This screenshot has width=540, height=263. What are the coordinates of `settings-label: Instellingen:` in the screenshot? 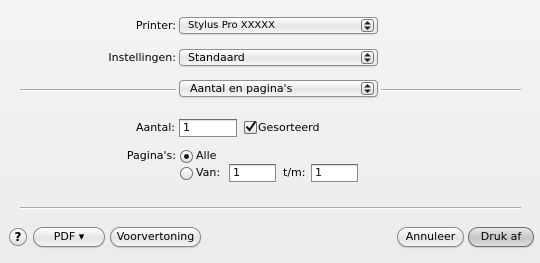 It's located at (142, 57).